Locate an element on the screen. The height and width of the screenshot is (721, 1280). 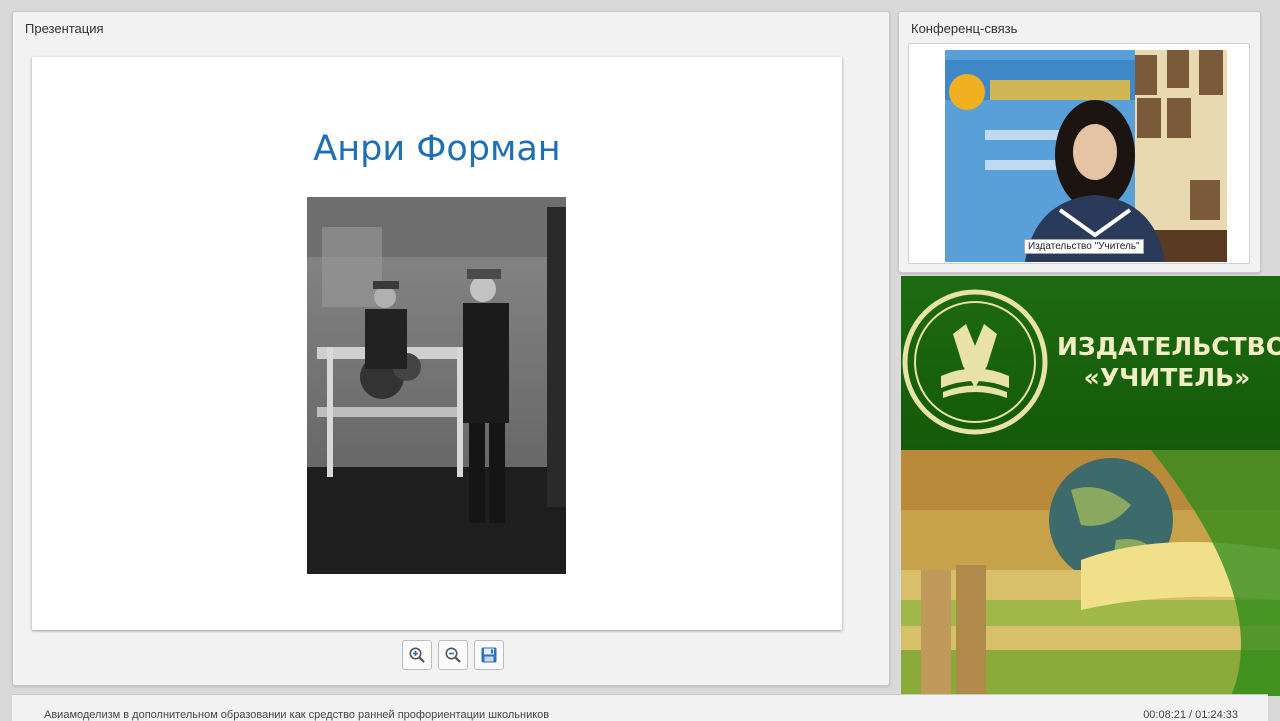
zoom-out-button is located at coordinates (453, 655).